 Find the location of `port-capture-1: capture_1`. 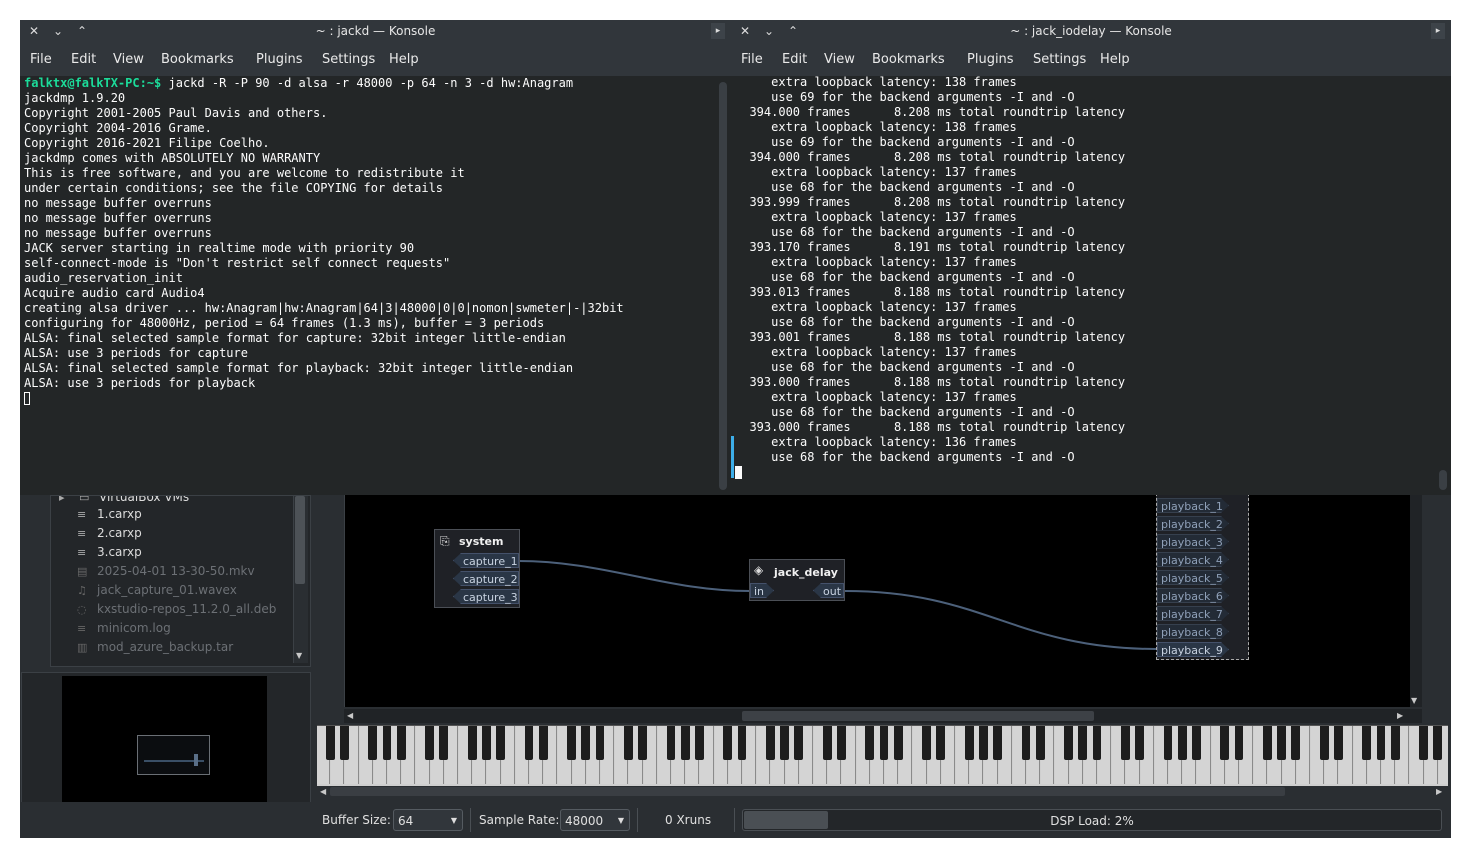

port-capture-1: capture_1 is located at coordinates (486, 560).